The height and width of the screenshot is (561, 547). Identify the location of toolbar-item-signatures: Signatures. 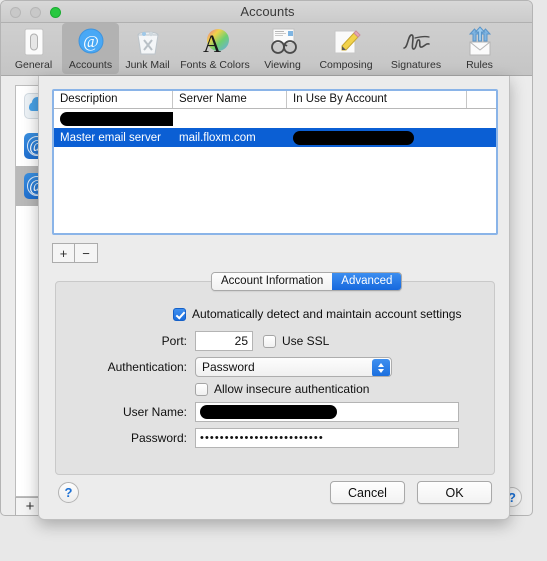
(416, 48).